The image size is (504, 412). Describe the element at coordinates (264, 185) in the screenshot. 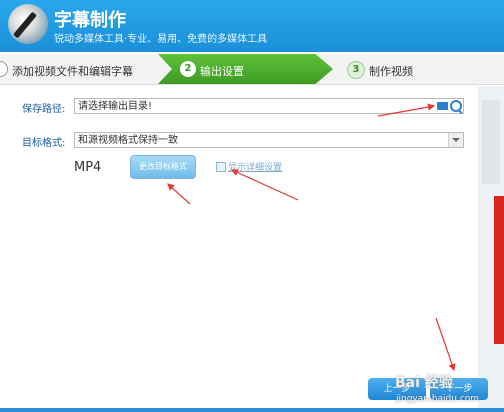

I see `arrow-to-checkbox` at that location.